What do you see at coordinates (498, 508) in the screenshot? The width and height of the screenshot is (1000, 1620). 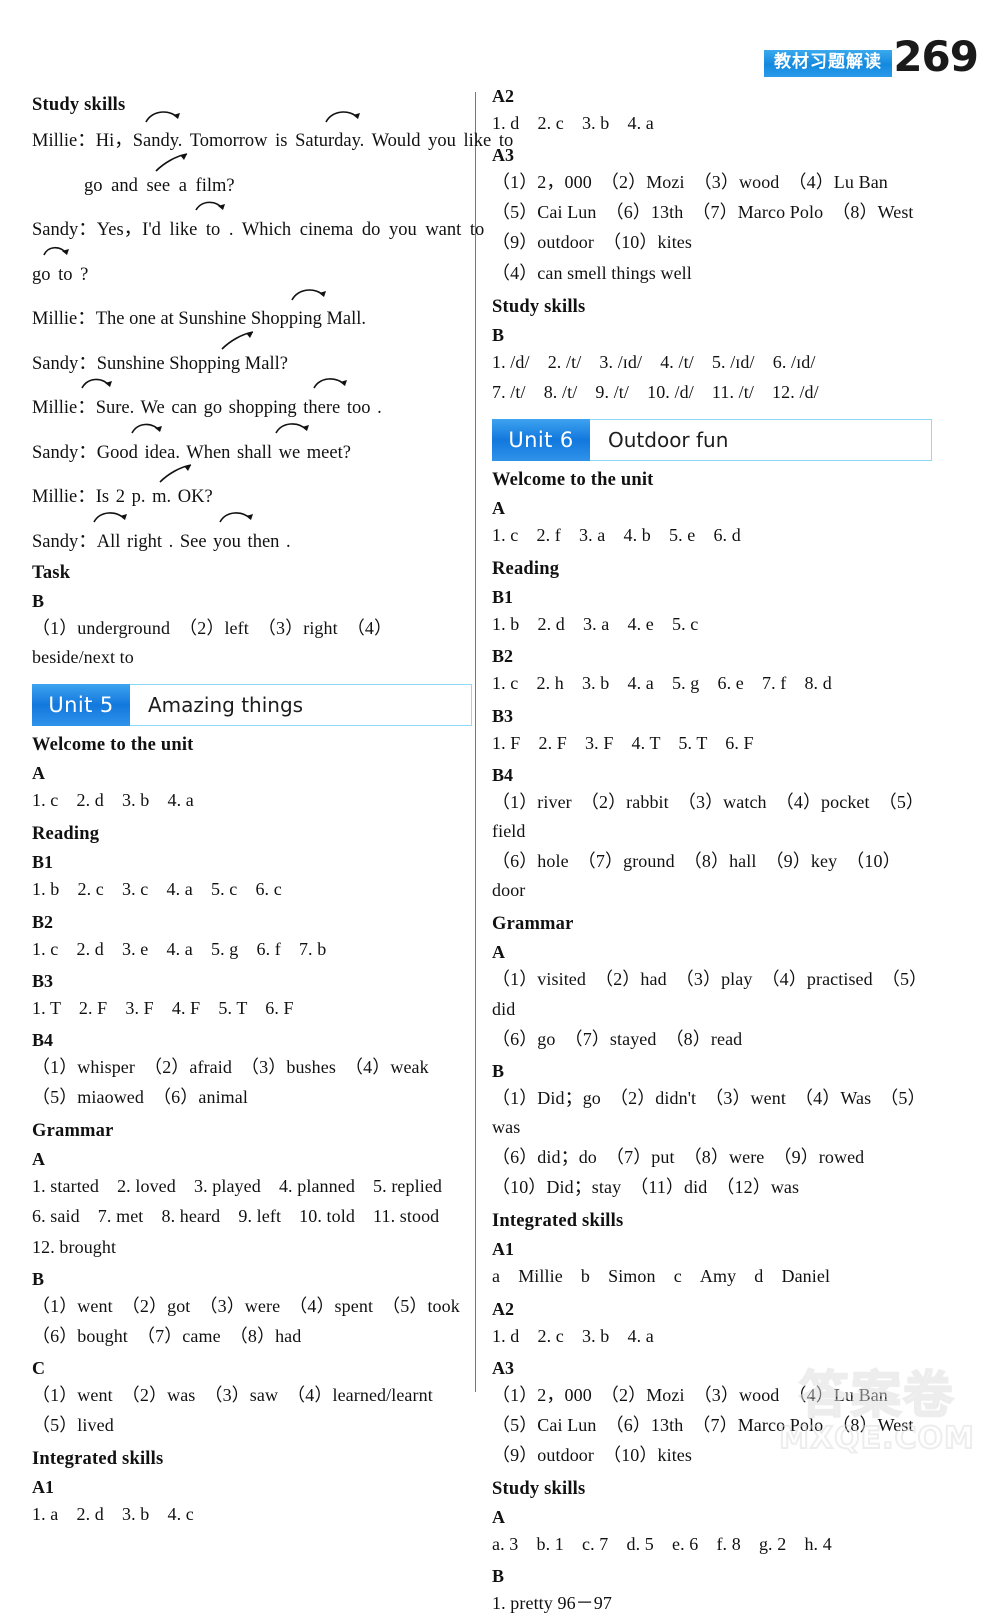 I see `right-welcome-a-label: A` at bounding box center [498, 508].